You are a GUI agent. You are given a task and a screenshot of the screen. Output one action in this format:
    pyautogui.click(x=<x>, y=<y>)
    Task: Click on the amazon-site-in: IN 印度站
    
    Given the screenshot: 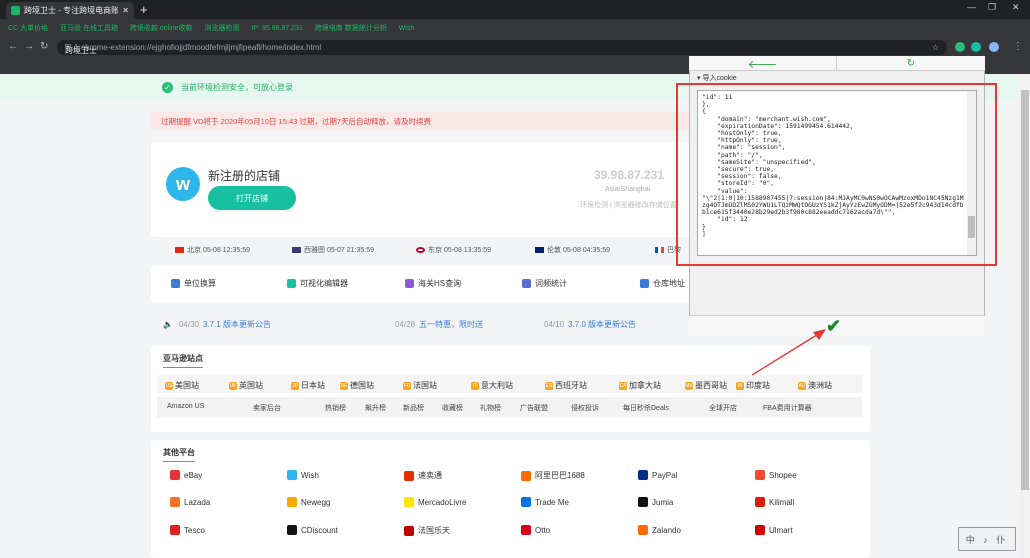 What is the action you would take?
    pyautogui.click(x=753, y=385)
    